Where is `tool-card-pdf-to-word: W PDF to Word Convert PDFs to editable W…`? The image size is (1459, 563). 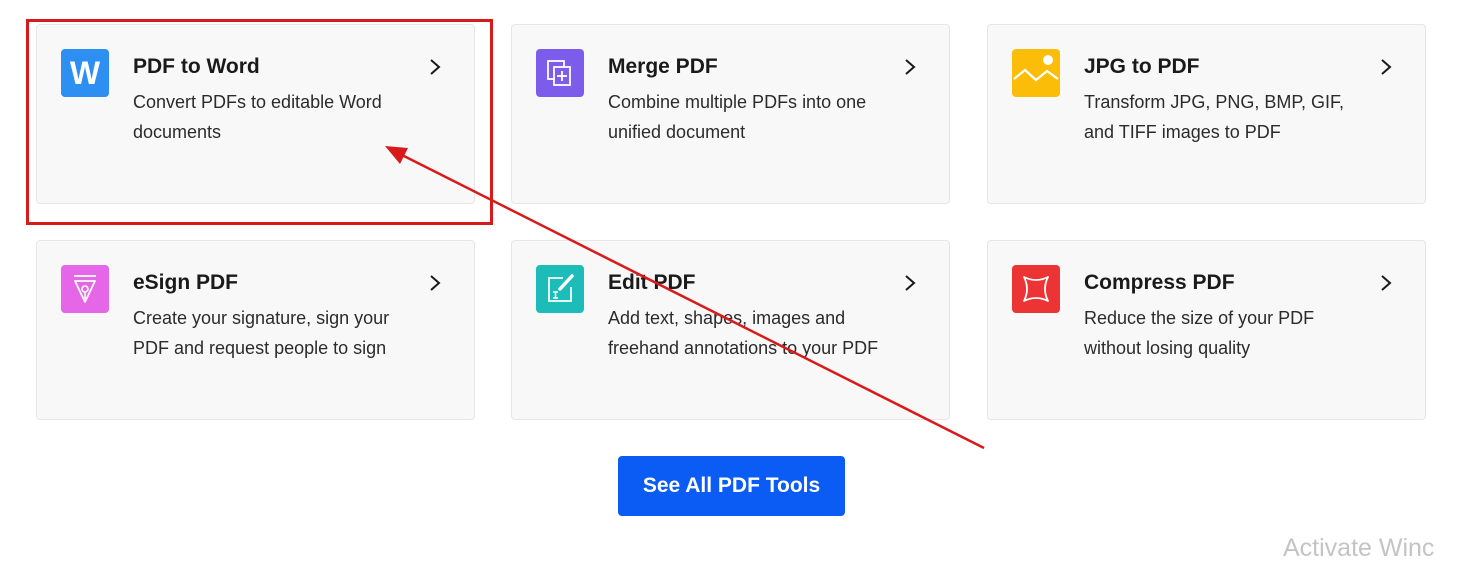
tool-card-pdf-to-word: W PDF to Word Convert PDFs to editable W… is located at coordinates (255, 114).